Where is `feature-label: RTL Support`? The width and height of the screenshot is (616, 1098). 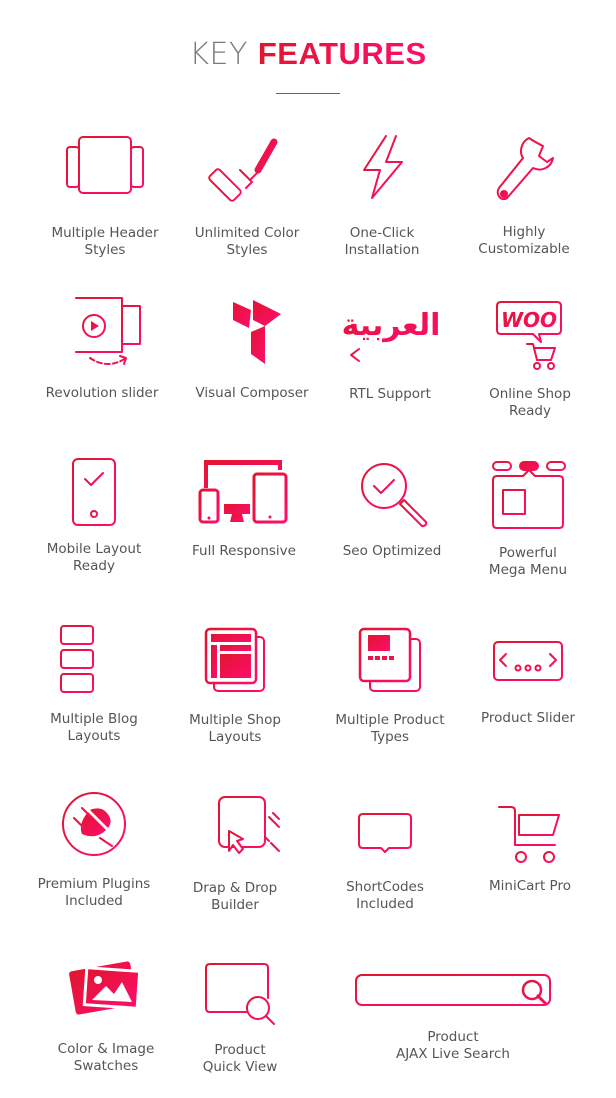
feature-label: RTL Support is located at coordinates (390, 394).